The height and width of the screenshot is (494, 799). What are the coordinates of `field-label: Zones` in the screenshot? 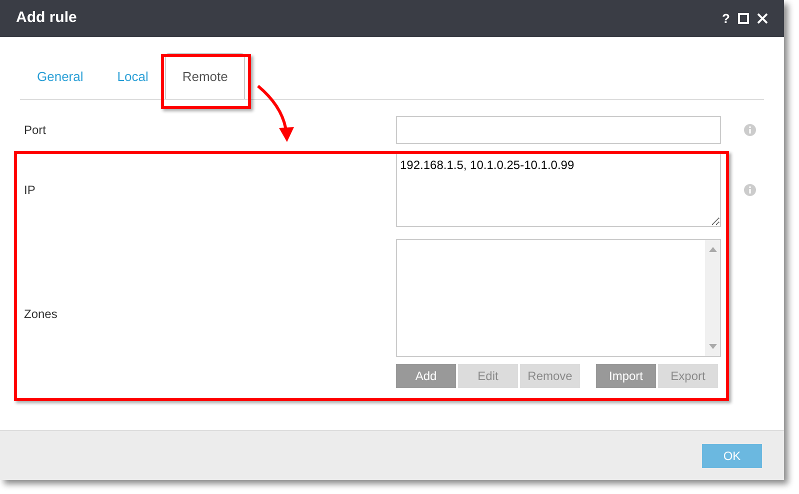 It's located at (41, 314).